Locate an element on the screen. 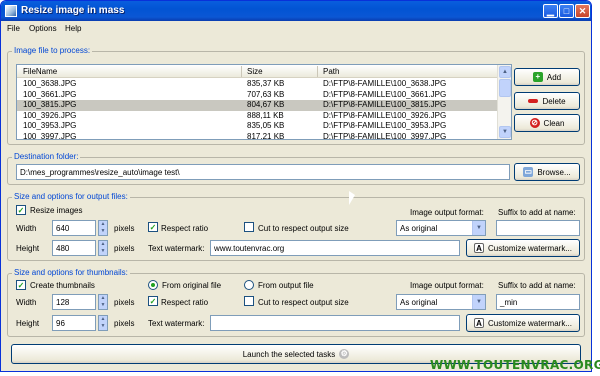 This screenshot has width=600, height=376. thumb-width-spinner: ▲ ▼ is located at coordinates (103, 302).